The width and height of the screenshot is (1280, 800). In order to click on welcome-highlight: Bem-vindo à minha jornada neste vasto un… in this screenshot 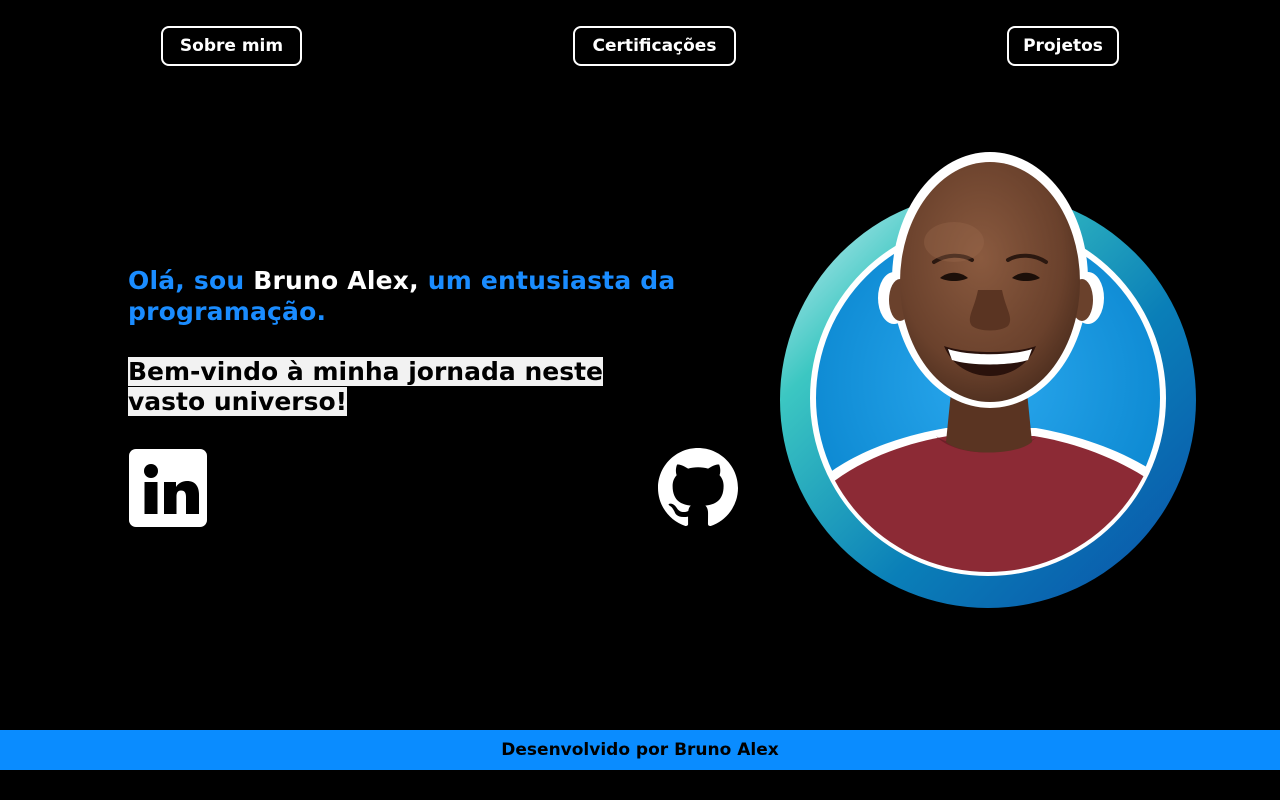, I will do `click(365, 386)`.